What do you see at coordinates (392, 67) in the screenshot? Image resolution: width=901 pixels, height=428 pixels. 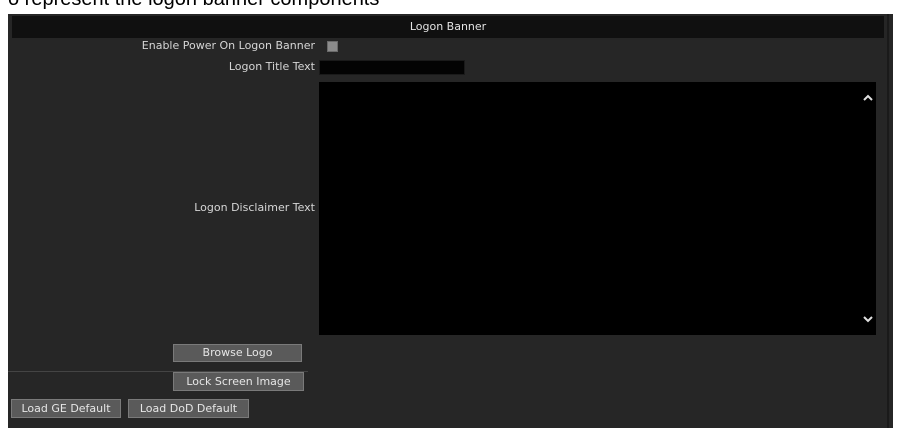 I see `logon-title-text-input` at bounding box center [392, 67].